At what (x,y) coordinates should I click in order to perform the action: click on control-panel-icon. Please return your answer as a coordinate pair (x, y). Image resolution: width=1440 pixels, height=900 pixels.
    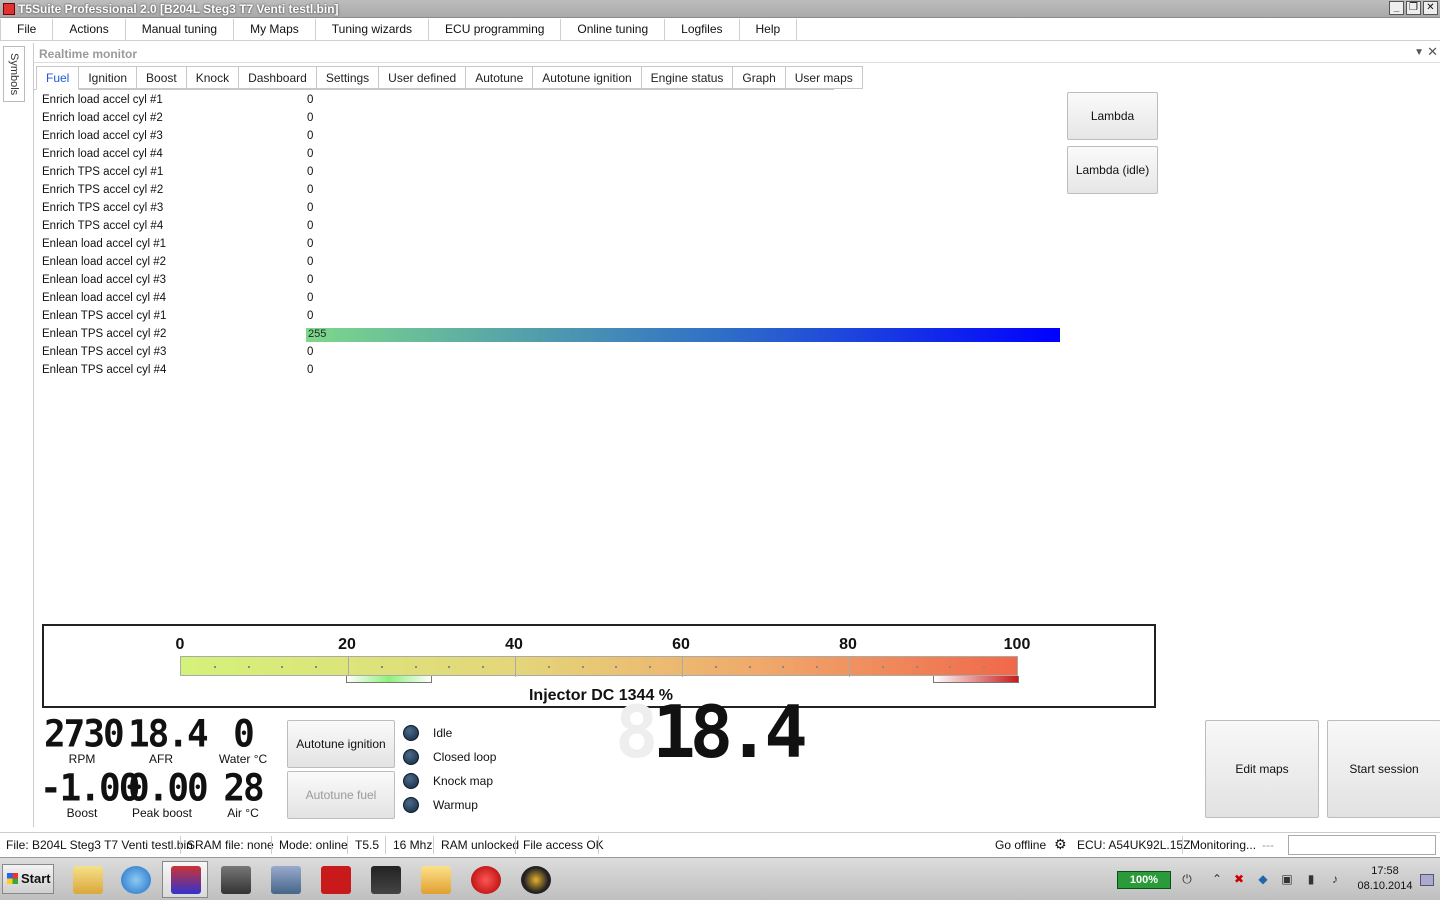
    Looking at the image, I should click on (286, 880).